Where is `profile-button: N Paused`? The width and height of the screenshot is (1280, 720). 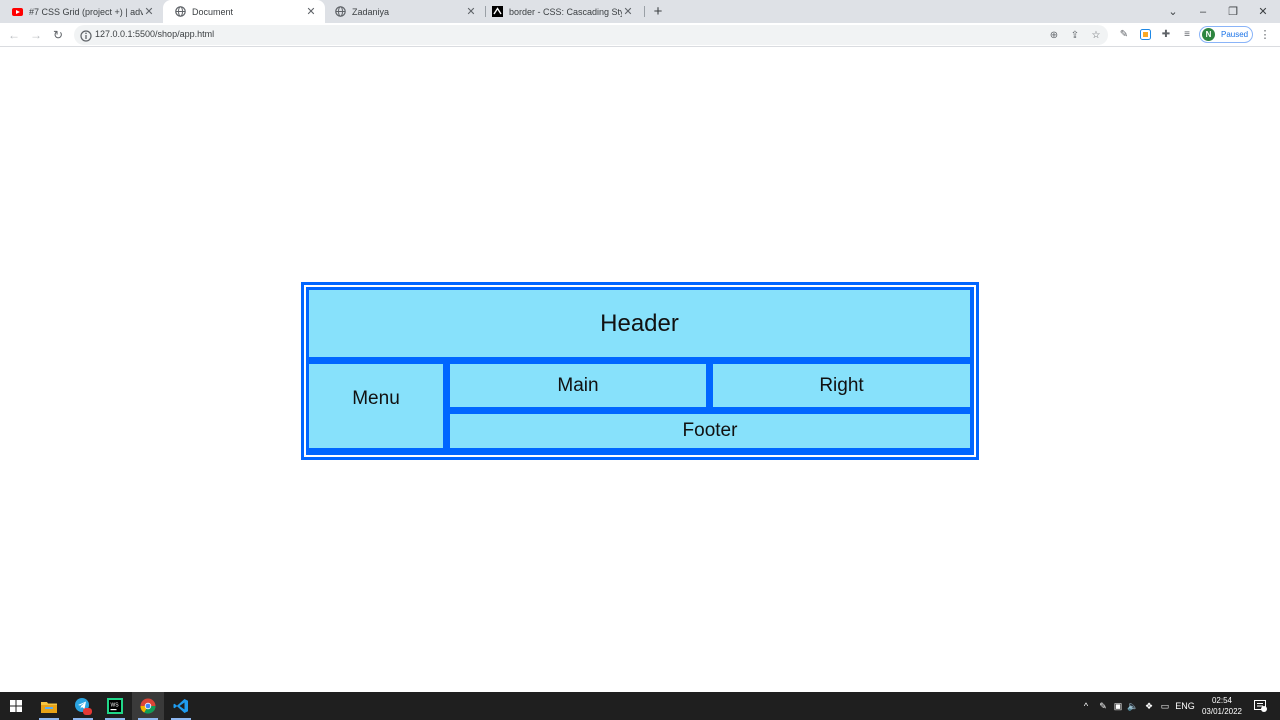
profile-button: N Paused is located at coordinates (1226, 34).